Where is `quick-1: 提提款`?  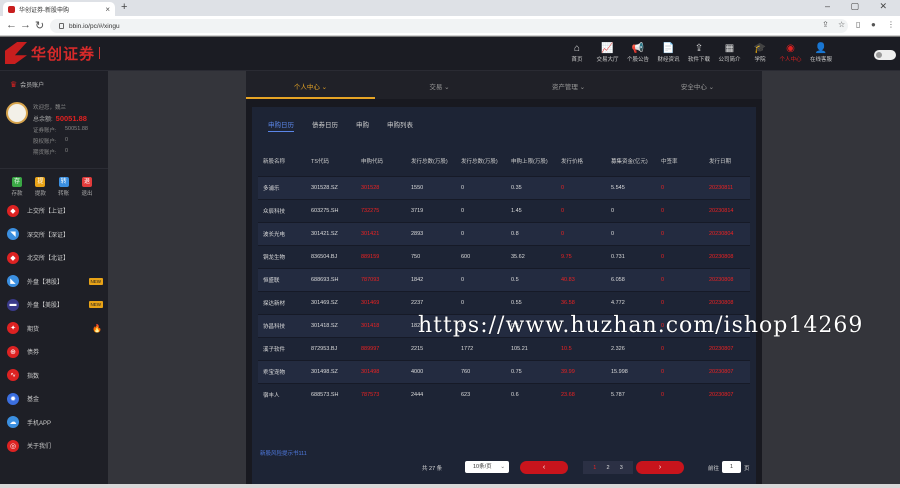
quick-1: 提提款 is located at coordinates (40, 187).